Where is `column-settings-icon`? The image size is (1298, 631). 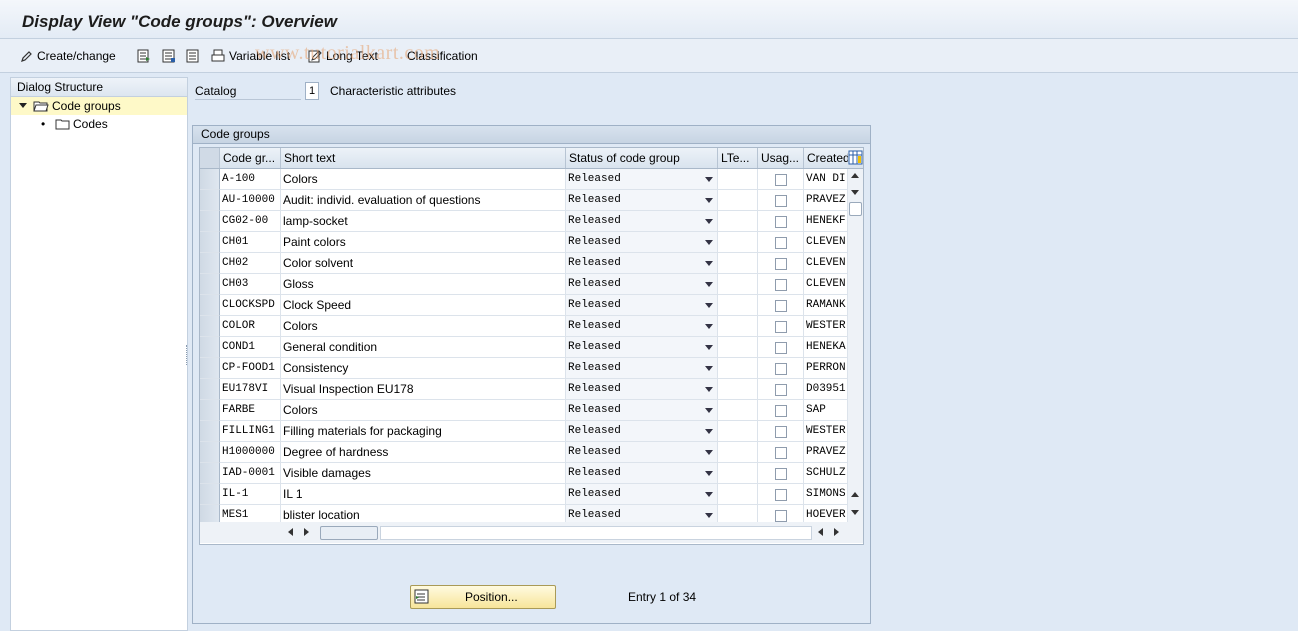
column-settings-icon is located at coordinates (855, 157).